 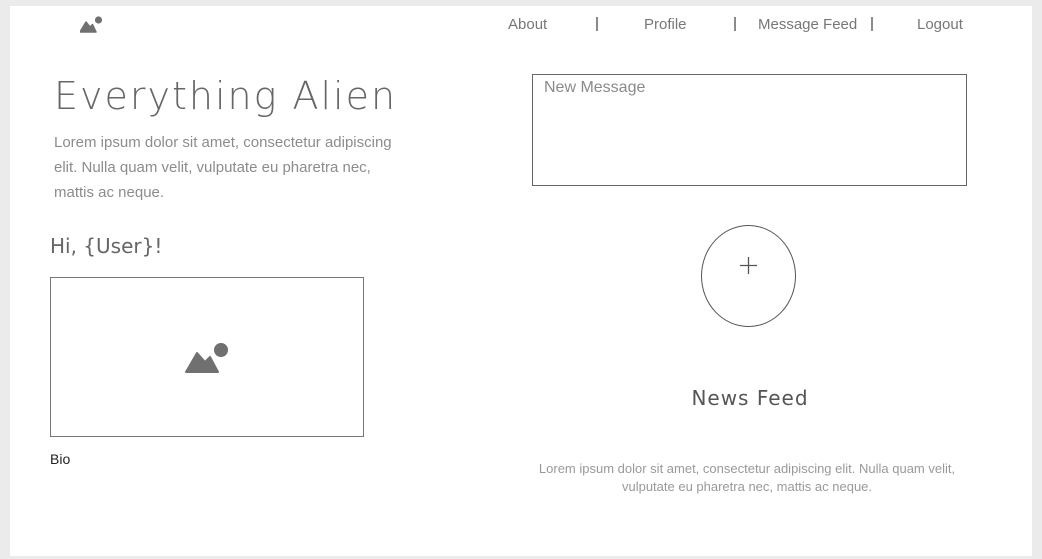 What do you see at coordinates (527, 24) in the screenshot?
I see `nav-about-link: About` at bounding box center [527, 24].